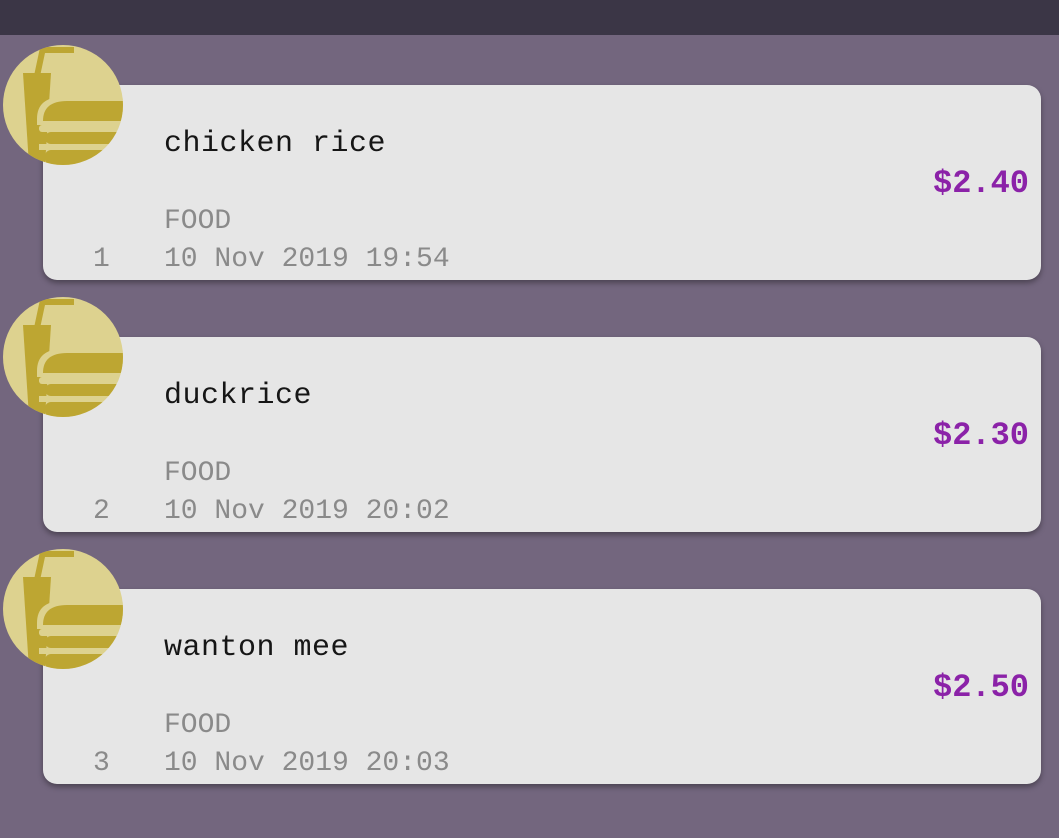  I want to click on expense-datetime: 10 Nov 2019 20:02, so click(307, 511).